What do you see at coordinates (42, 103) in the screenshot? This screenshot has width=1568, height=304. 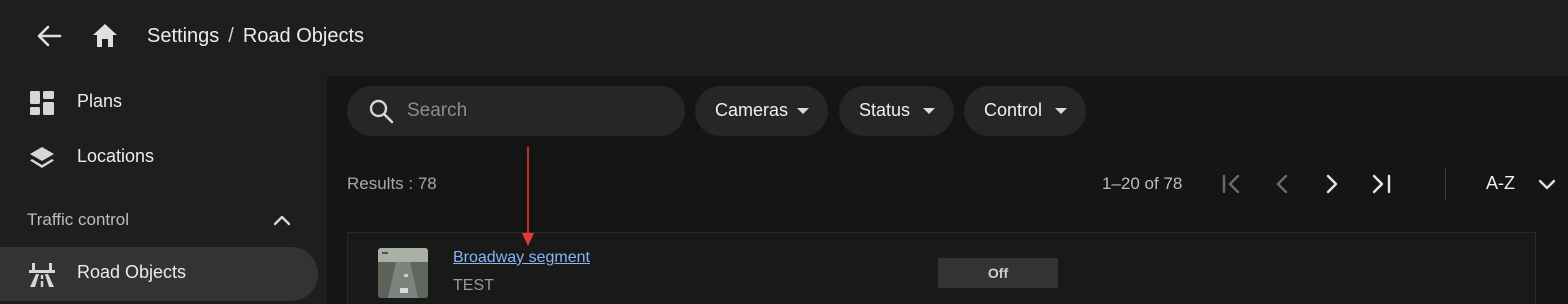 I see `dashboard-icon` at bounding box center [42, 103].